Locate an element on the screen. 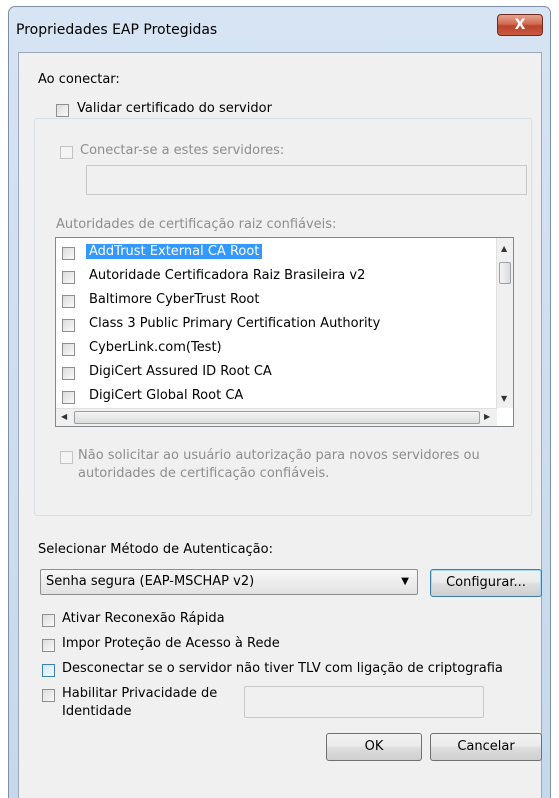 This screenshot has width=559, height=798. scroll-down-icon: ▼ is located at coordinates (504, 398).